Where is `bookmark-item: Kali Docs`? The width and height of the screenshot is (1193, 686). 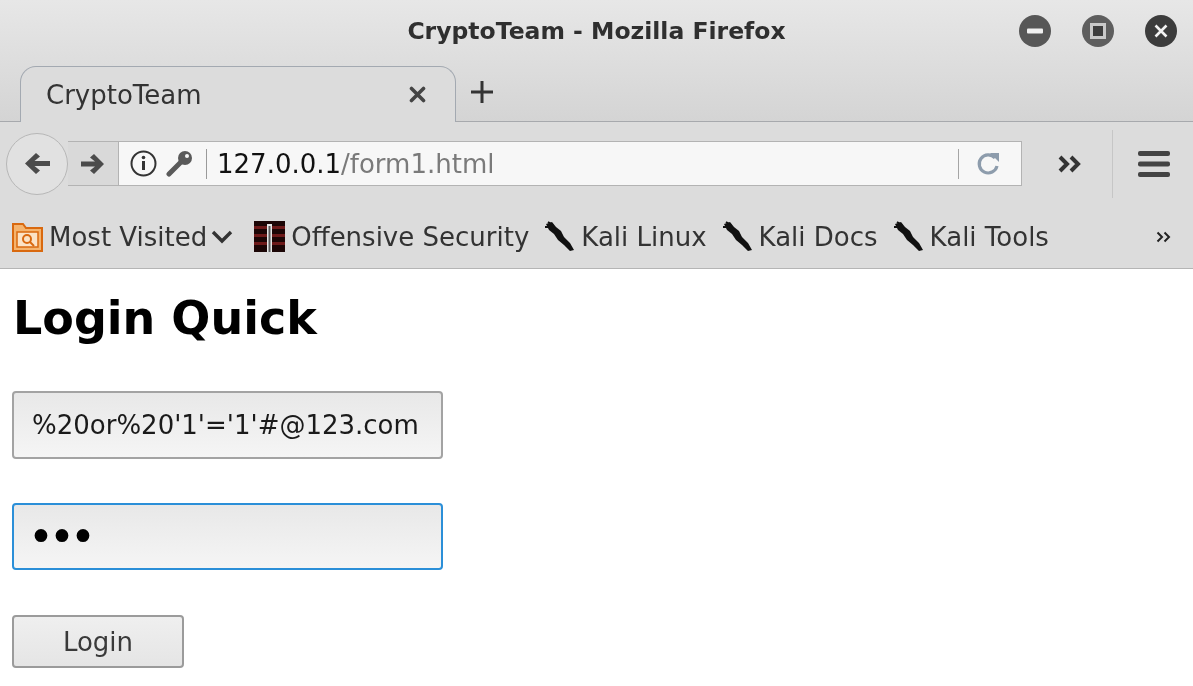 bookmark-item: Kali Docs is located at coordinates (799, 236).